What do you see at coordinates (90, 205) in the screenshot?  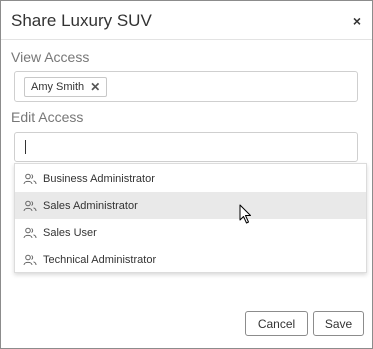 I see `option-label: Sales Administrator` at bounding box center [90, 205].